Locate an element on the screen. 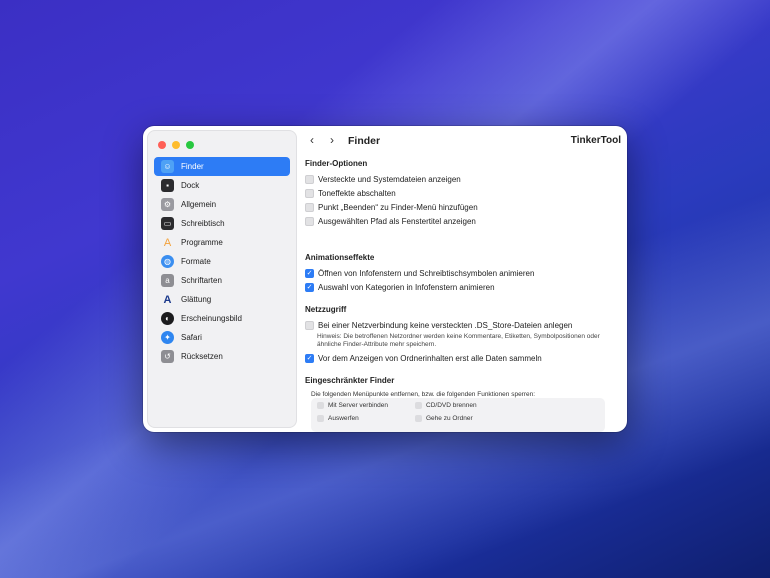 This screenshot has height=578, width=770. general-icon: ⚙ is located at coordinates (167, 204).